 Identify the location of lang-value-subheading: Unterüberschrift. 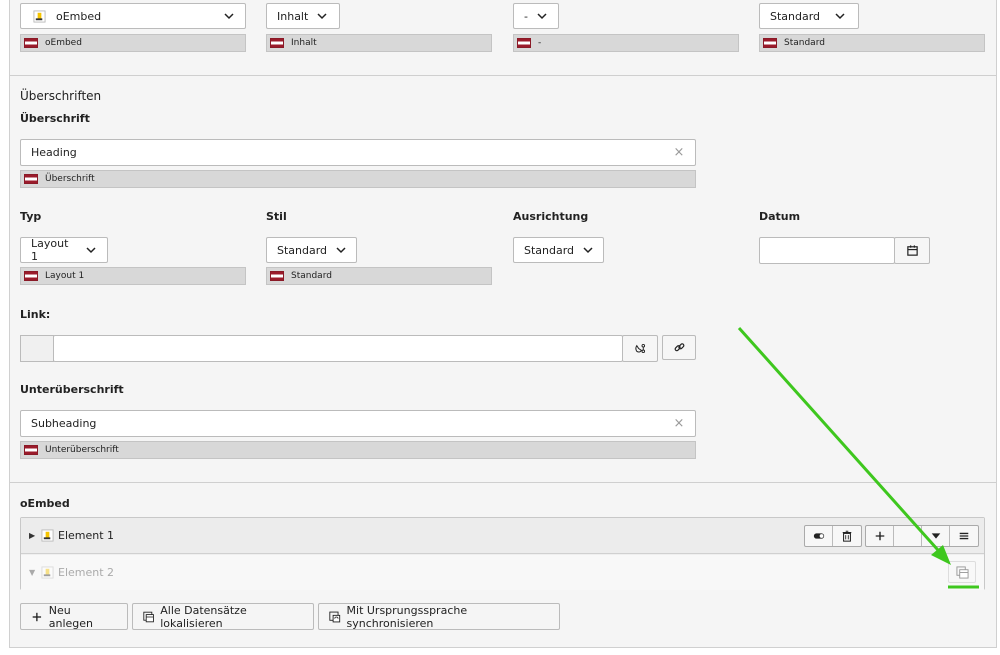
(358, 450).